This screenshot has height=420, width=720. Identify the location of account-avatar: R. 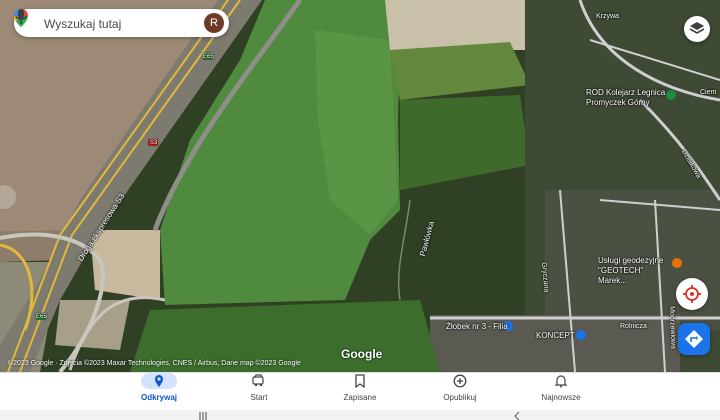
(214, 23).